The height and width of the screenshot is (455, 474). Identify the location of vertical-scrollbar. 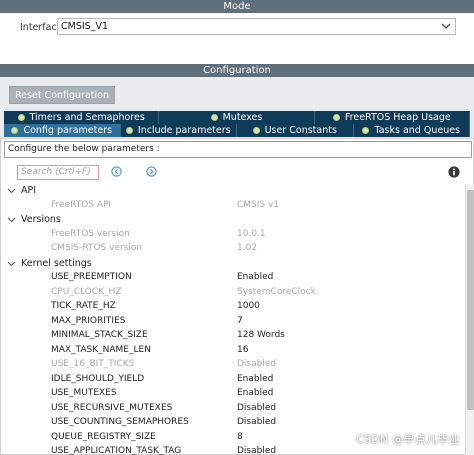
(469, 319).